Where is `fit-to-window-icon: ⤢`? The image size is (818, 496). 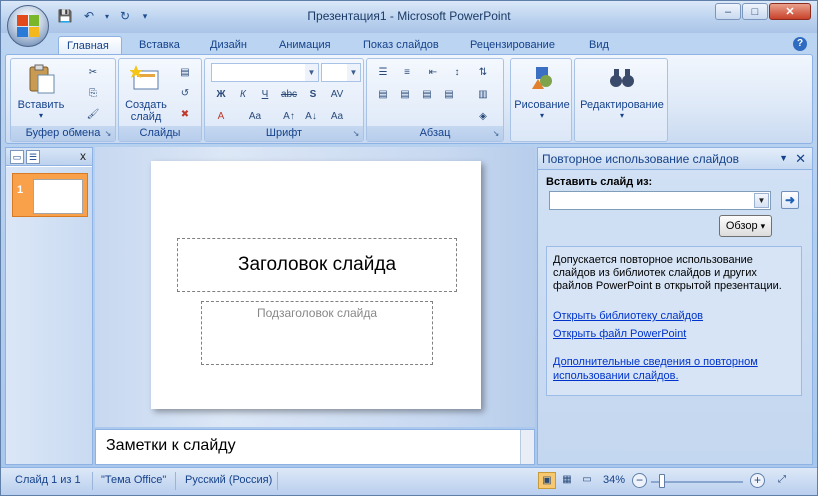
fit-to-window-icon: ⤢ is located at coordinates (782, 480).